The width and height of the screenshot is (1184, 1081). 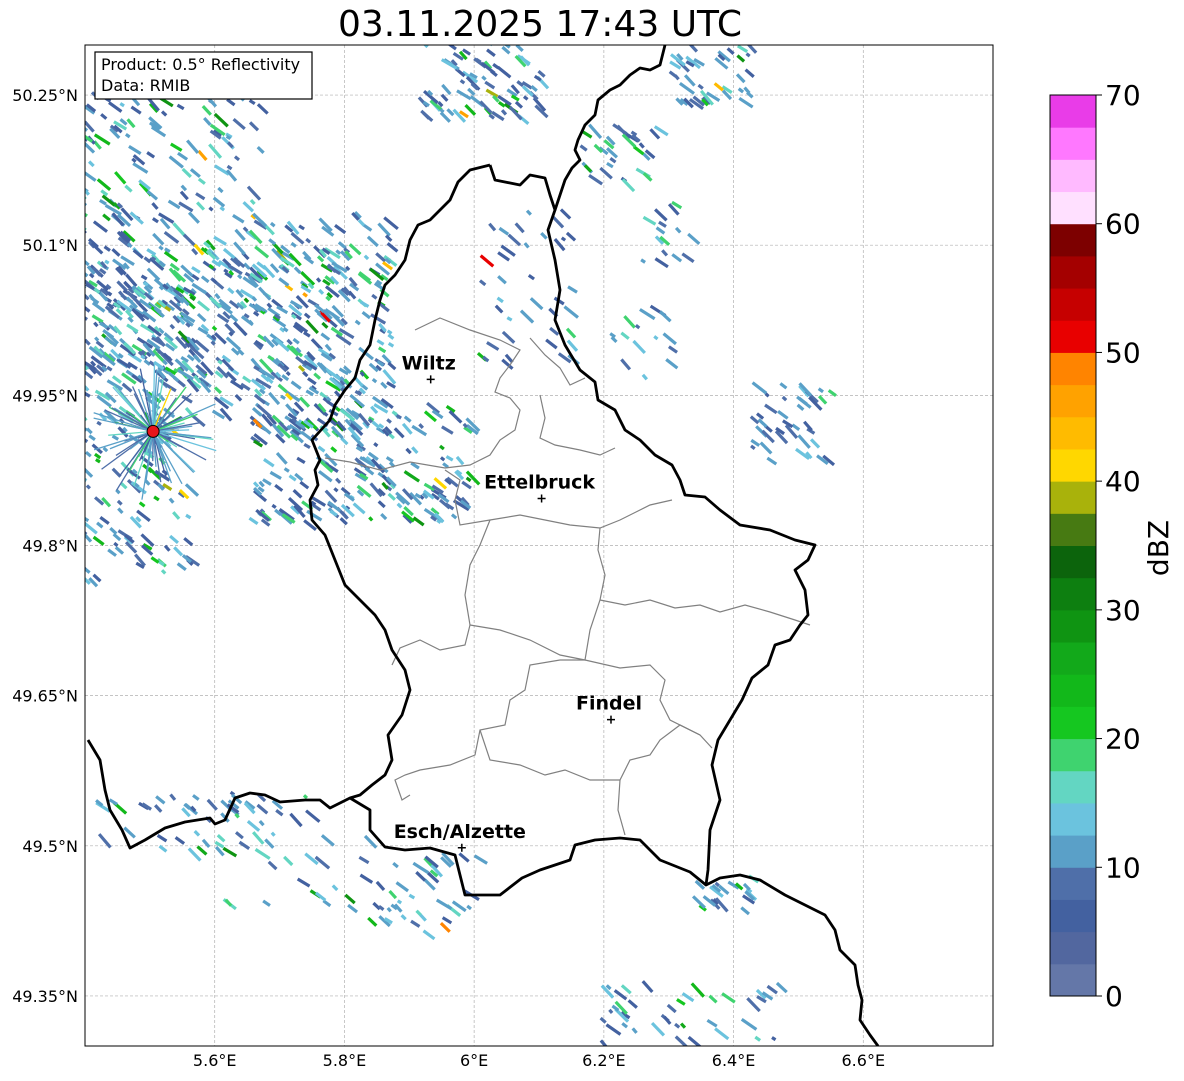 What do you see at coordinates (1123, 739) in the screenshot?
I see `colorbar-tick-label: 20` at bounding box center [1123, 739].